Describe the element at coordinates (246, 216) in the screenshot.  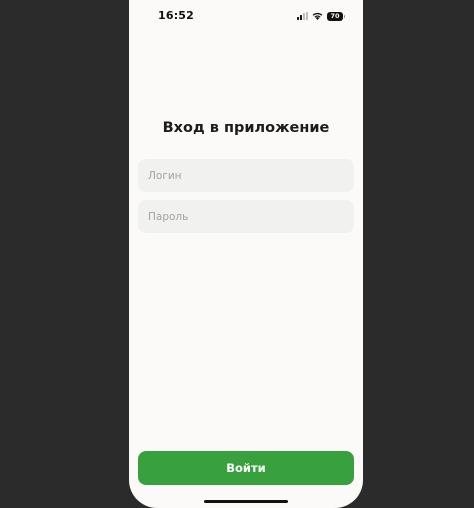
I see `password-input` at that location.